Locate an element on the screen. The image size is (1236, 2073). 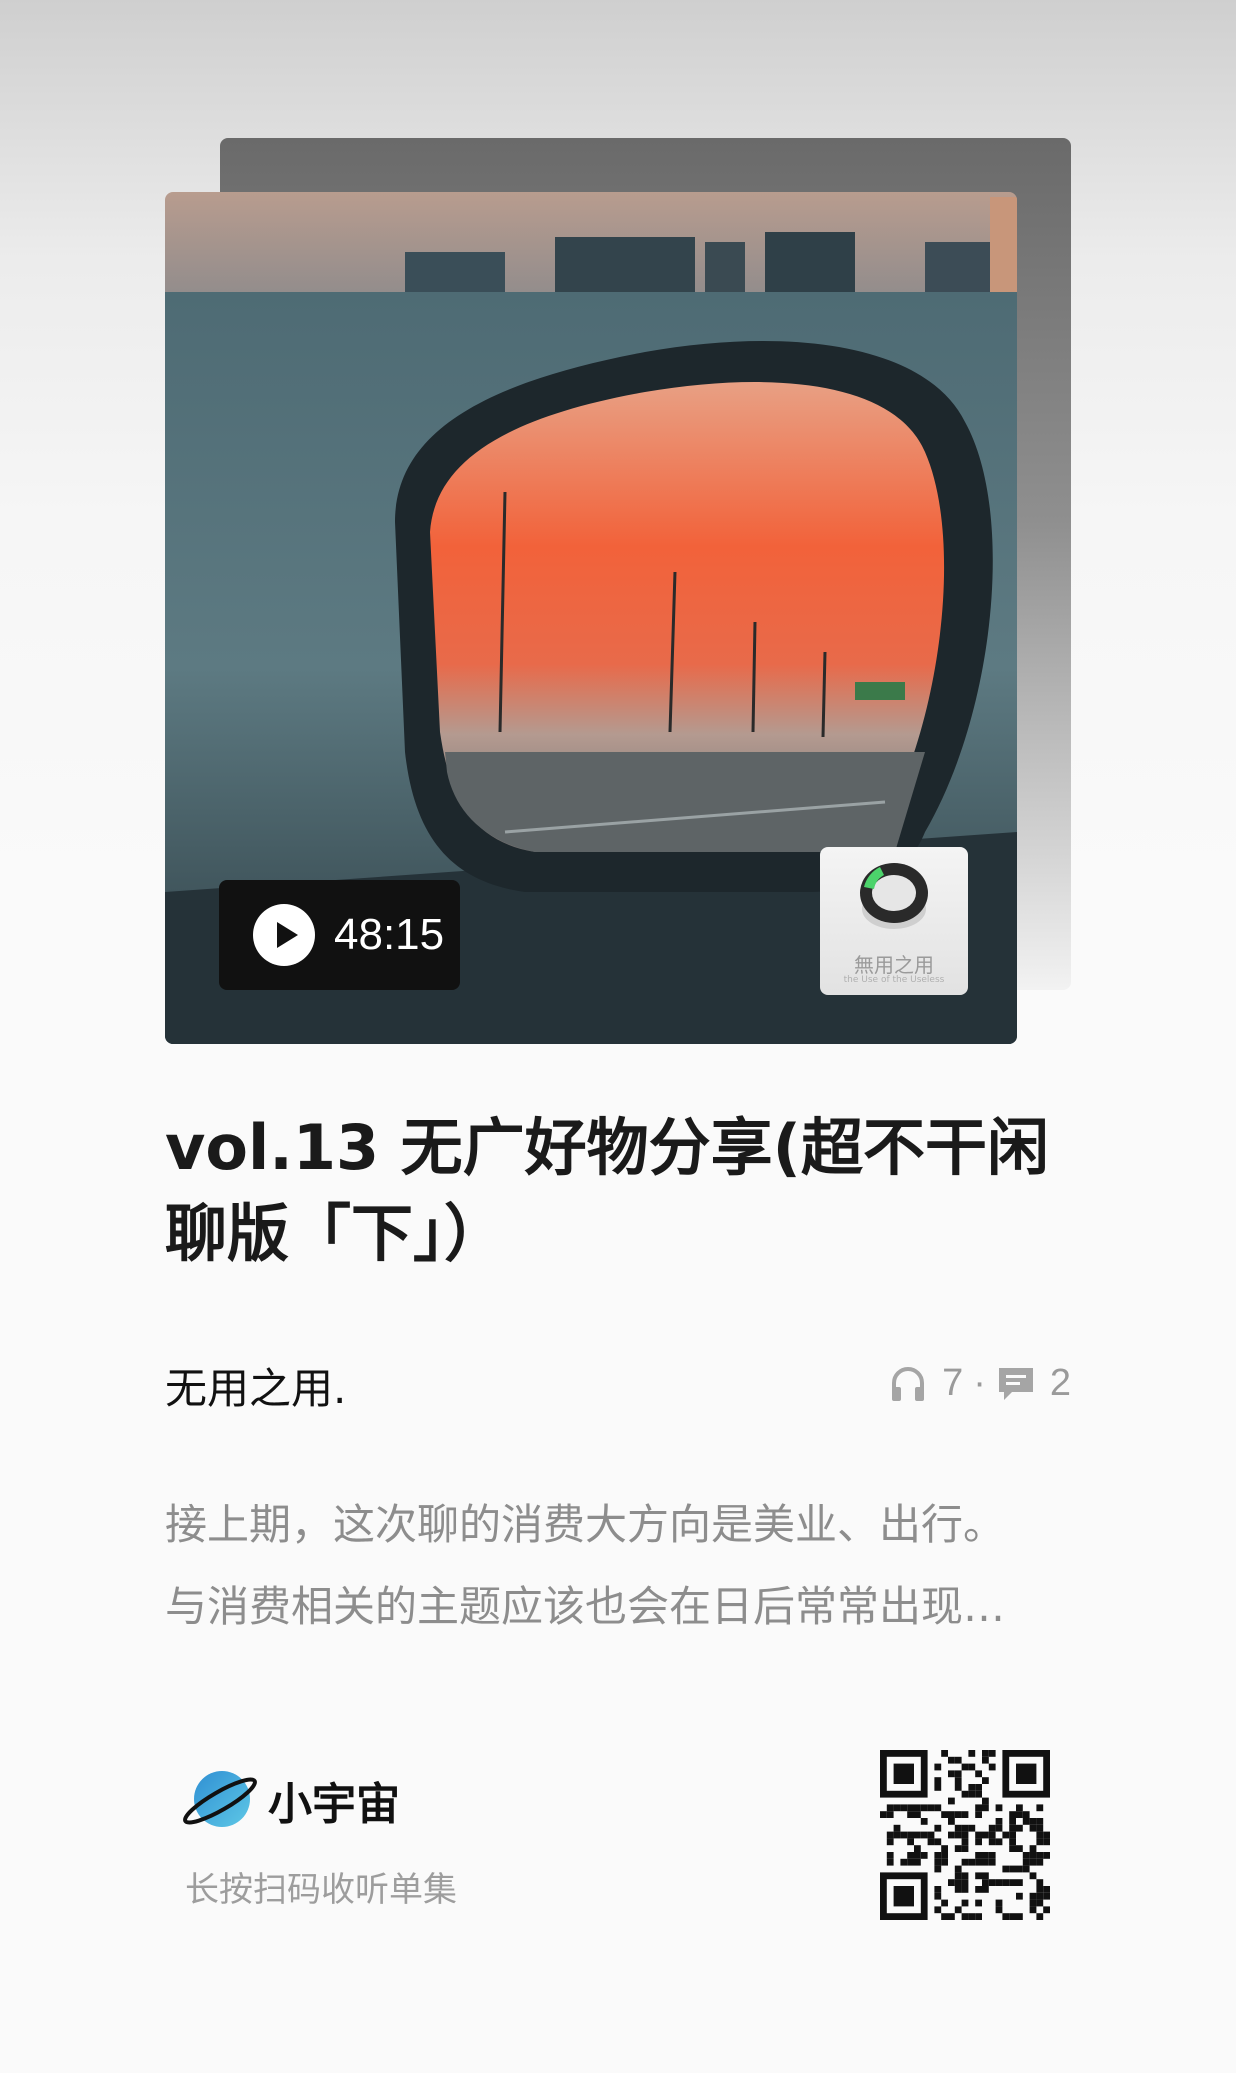
headphones-icon is located at coordinates (908, 1384).